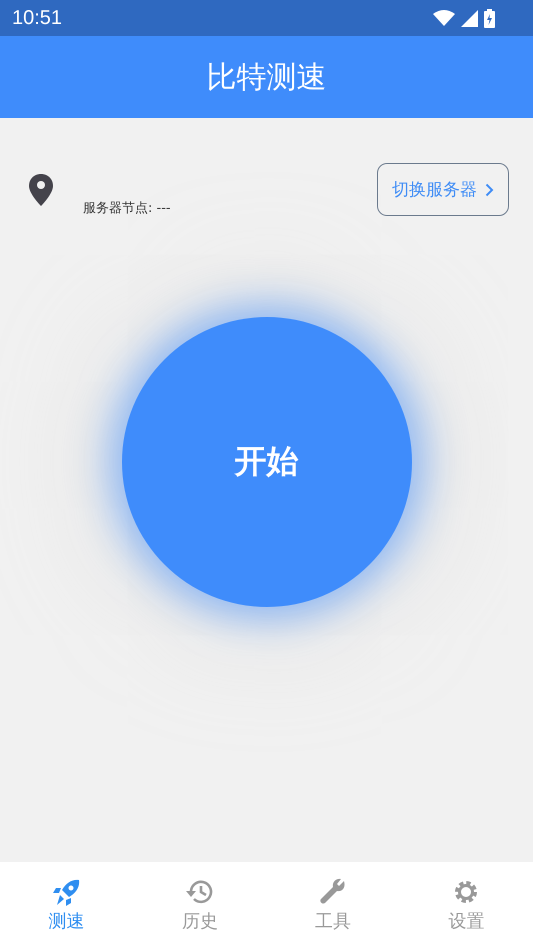 This screenshot has height=948, width=533. What do you see at coordinates (443, 189) in the screenshot?
I see `switch-server-button: 切换服务器` at bounding box center [443, 189].